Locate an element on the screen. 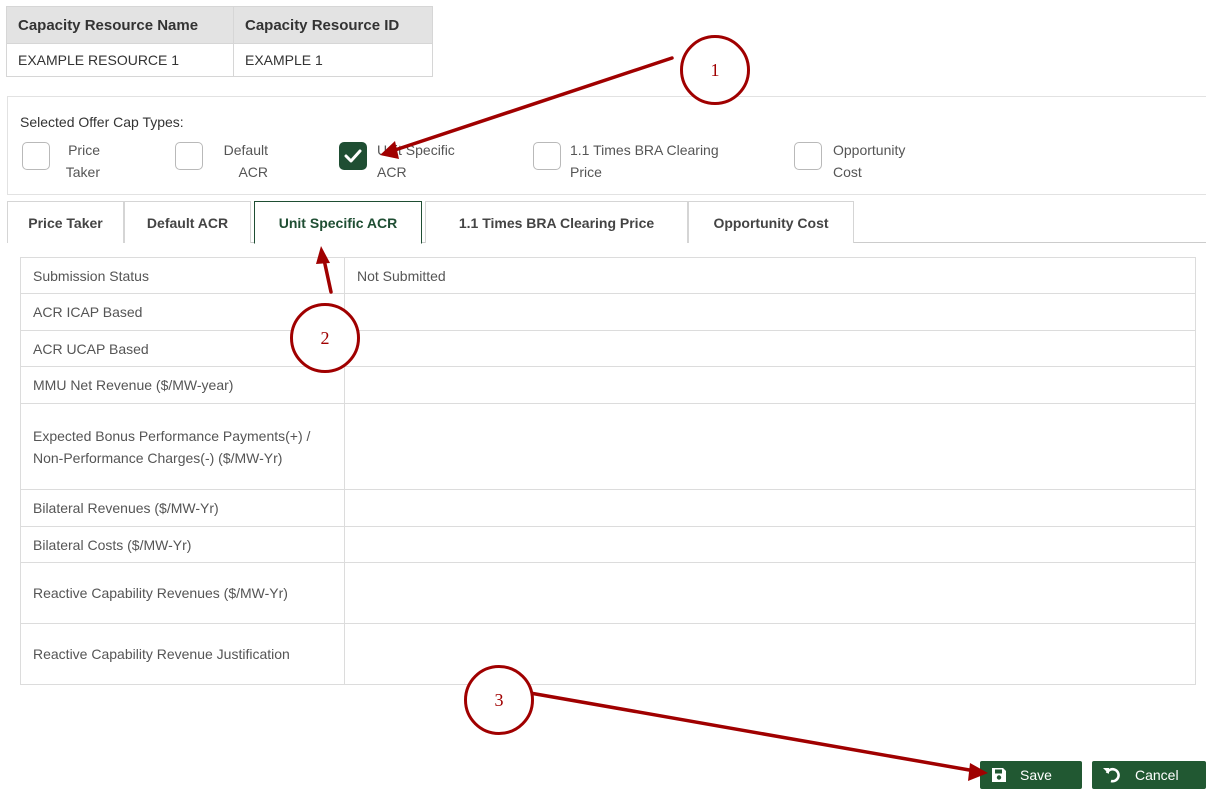 The height and width of the screenshot is (790, 1206). resource-name-cell: EXAMPLE RESOURCE 1 is located at coordinates (120, 60).